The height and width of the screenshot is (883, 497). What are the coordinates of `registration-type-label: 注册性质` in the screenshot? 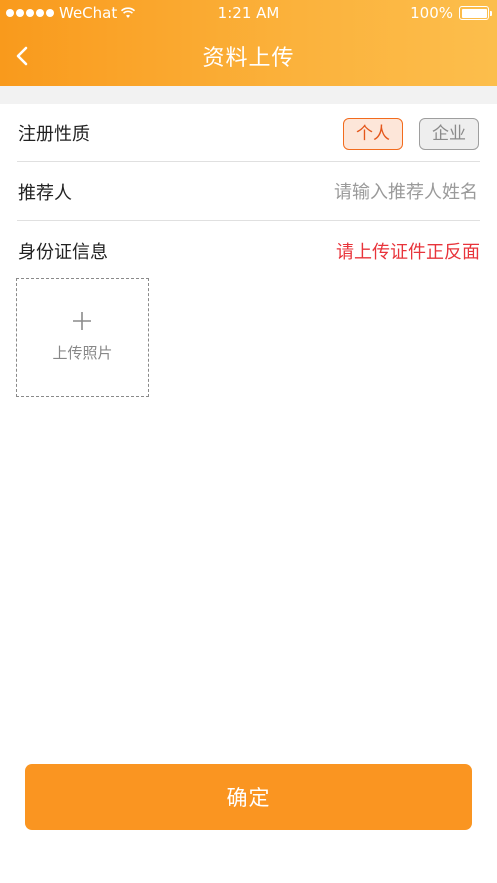 It's located at (54, 134).